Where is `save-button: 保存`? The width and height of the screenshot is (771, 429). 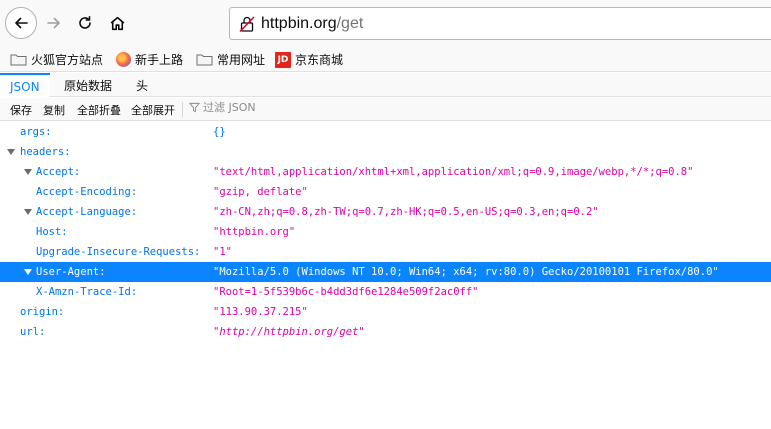 save-button: 保存 is located at coordinates (21, 110).